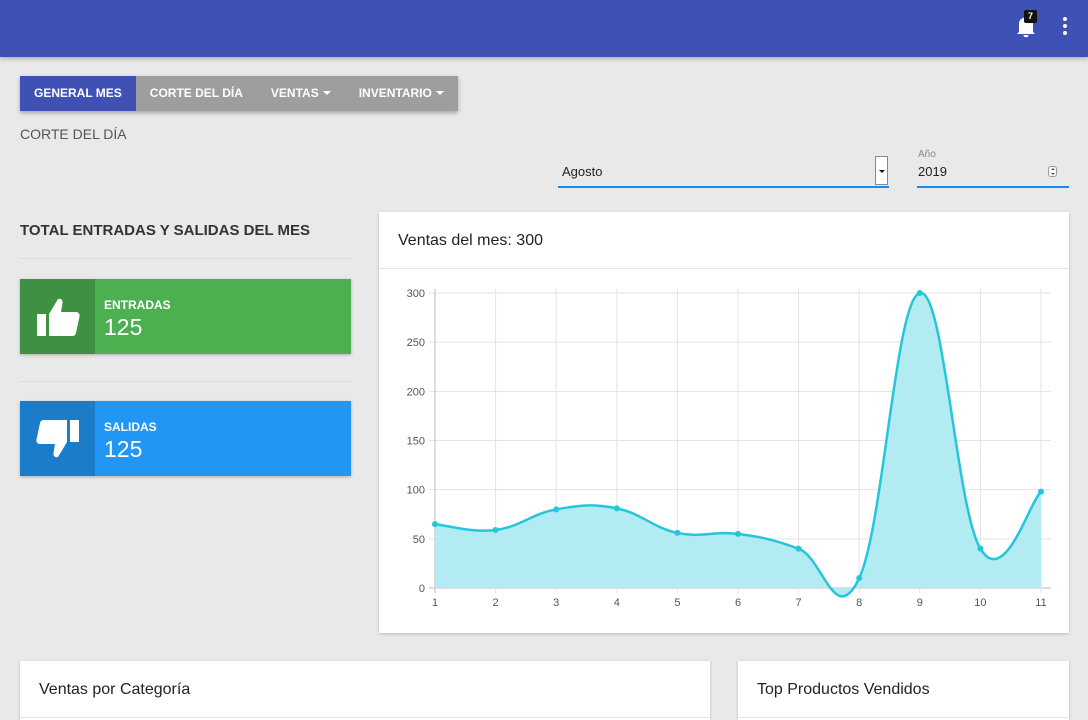 This screenshot has height=720, width=1088. I want to click on x-tick-label: 5, so click(677, 603).